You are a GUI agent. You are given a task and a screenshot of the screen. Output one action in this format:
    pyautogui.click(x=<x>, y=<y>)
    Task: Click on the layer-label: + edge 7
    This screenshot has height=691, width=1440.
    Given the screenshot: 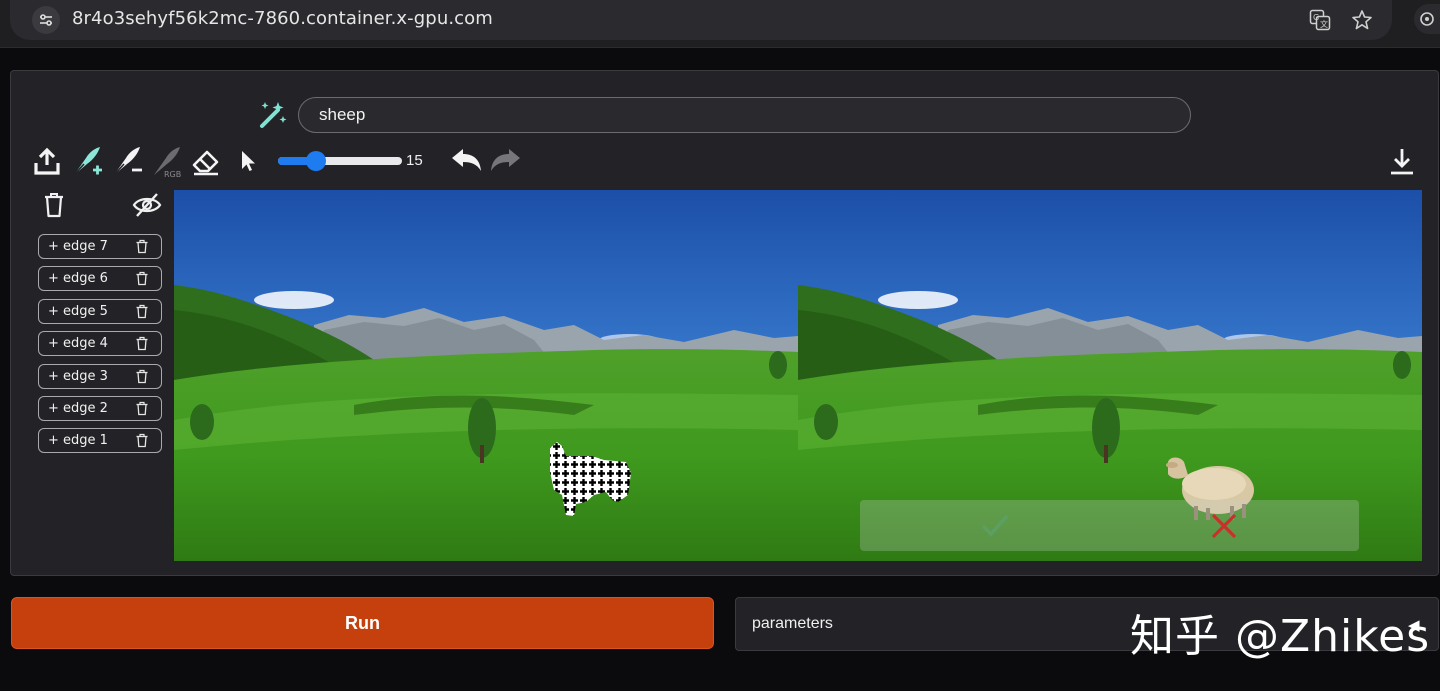 What is the action you would take?
    pyautogui.click(x=78, y=246)
    